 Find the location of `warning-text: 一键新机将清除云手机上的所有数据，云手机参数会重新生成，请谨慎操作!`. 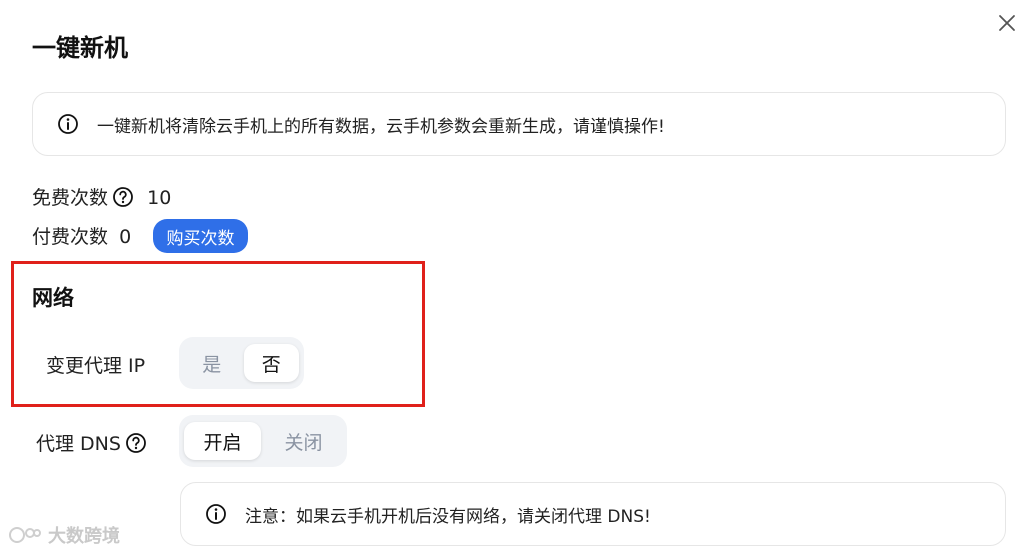

warning-text: 一键新机将清除云手机上的所有数据，云手机参数会重新生成，请谨慎操作! is located at coordinates (381, 126).